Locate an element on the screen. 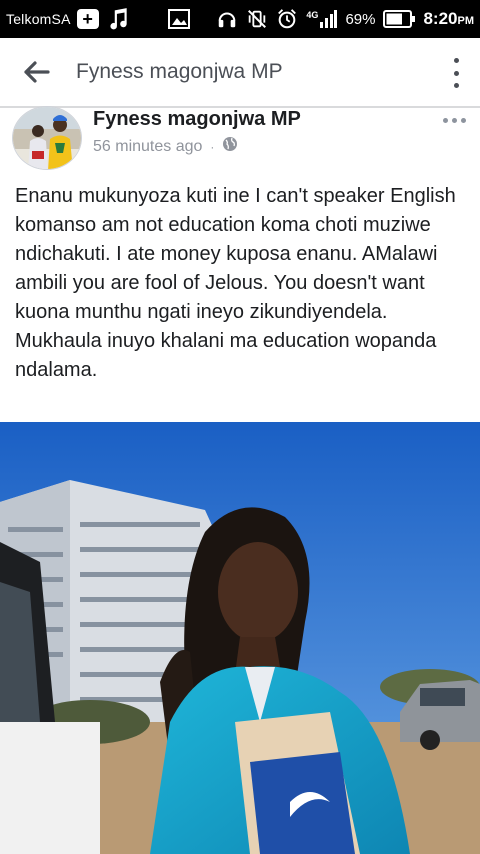 Image resolution: width=480 pixels, height=854 pixels. image-icon is located at coordinates (179, 19).